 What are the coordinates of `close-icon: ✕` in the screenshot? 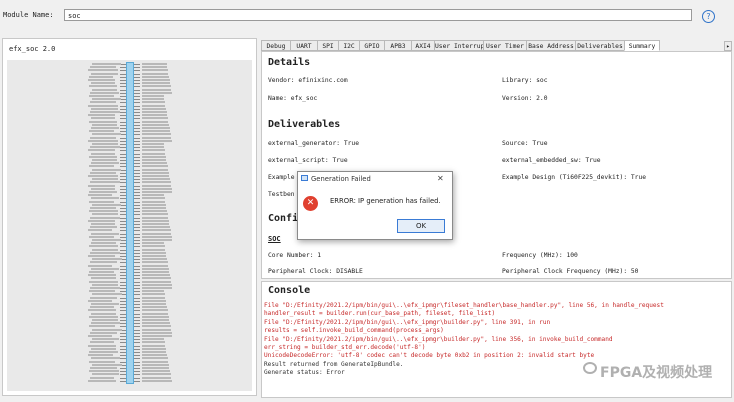 It's located at (440, 178).